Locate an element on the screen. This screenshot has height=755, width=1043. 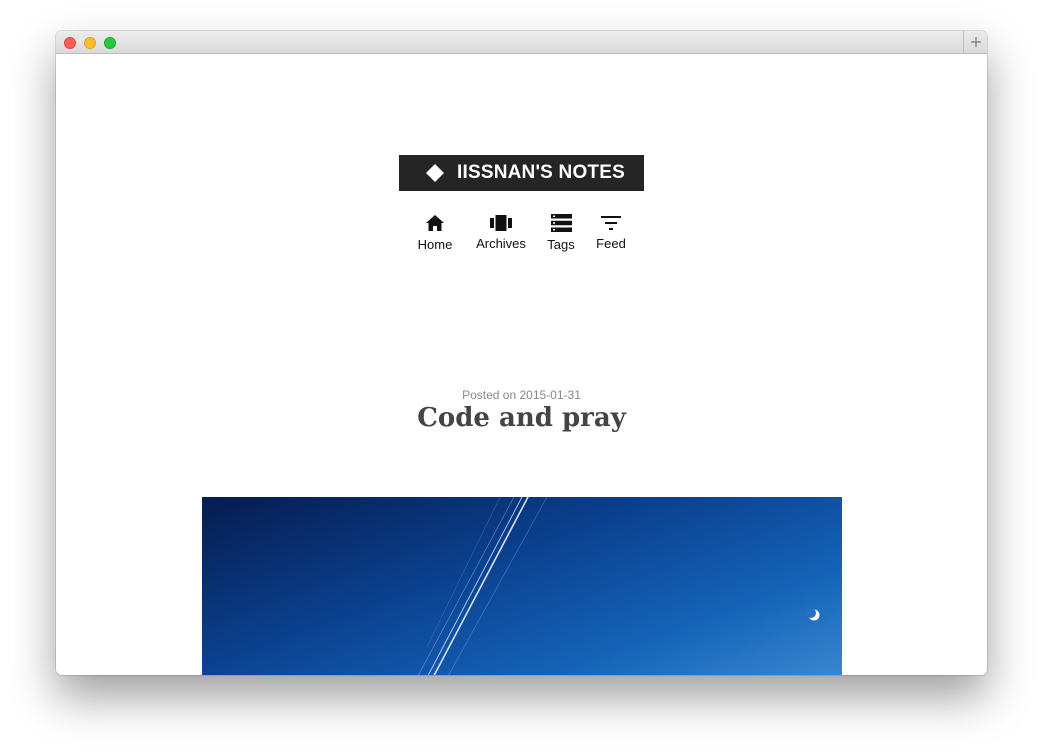
minimize-button is located at coordinates (90, 43).